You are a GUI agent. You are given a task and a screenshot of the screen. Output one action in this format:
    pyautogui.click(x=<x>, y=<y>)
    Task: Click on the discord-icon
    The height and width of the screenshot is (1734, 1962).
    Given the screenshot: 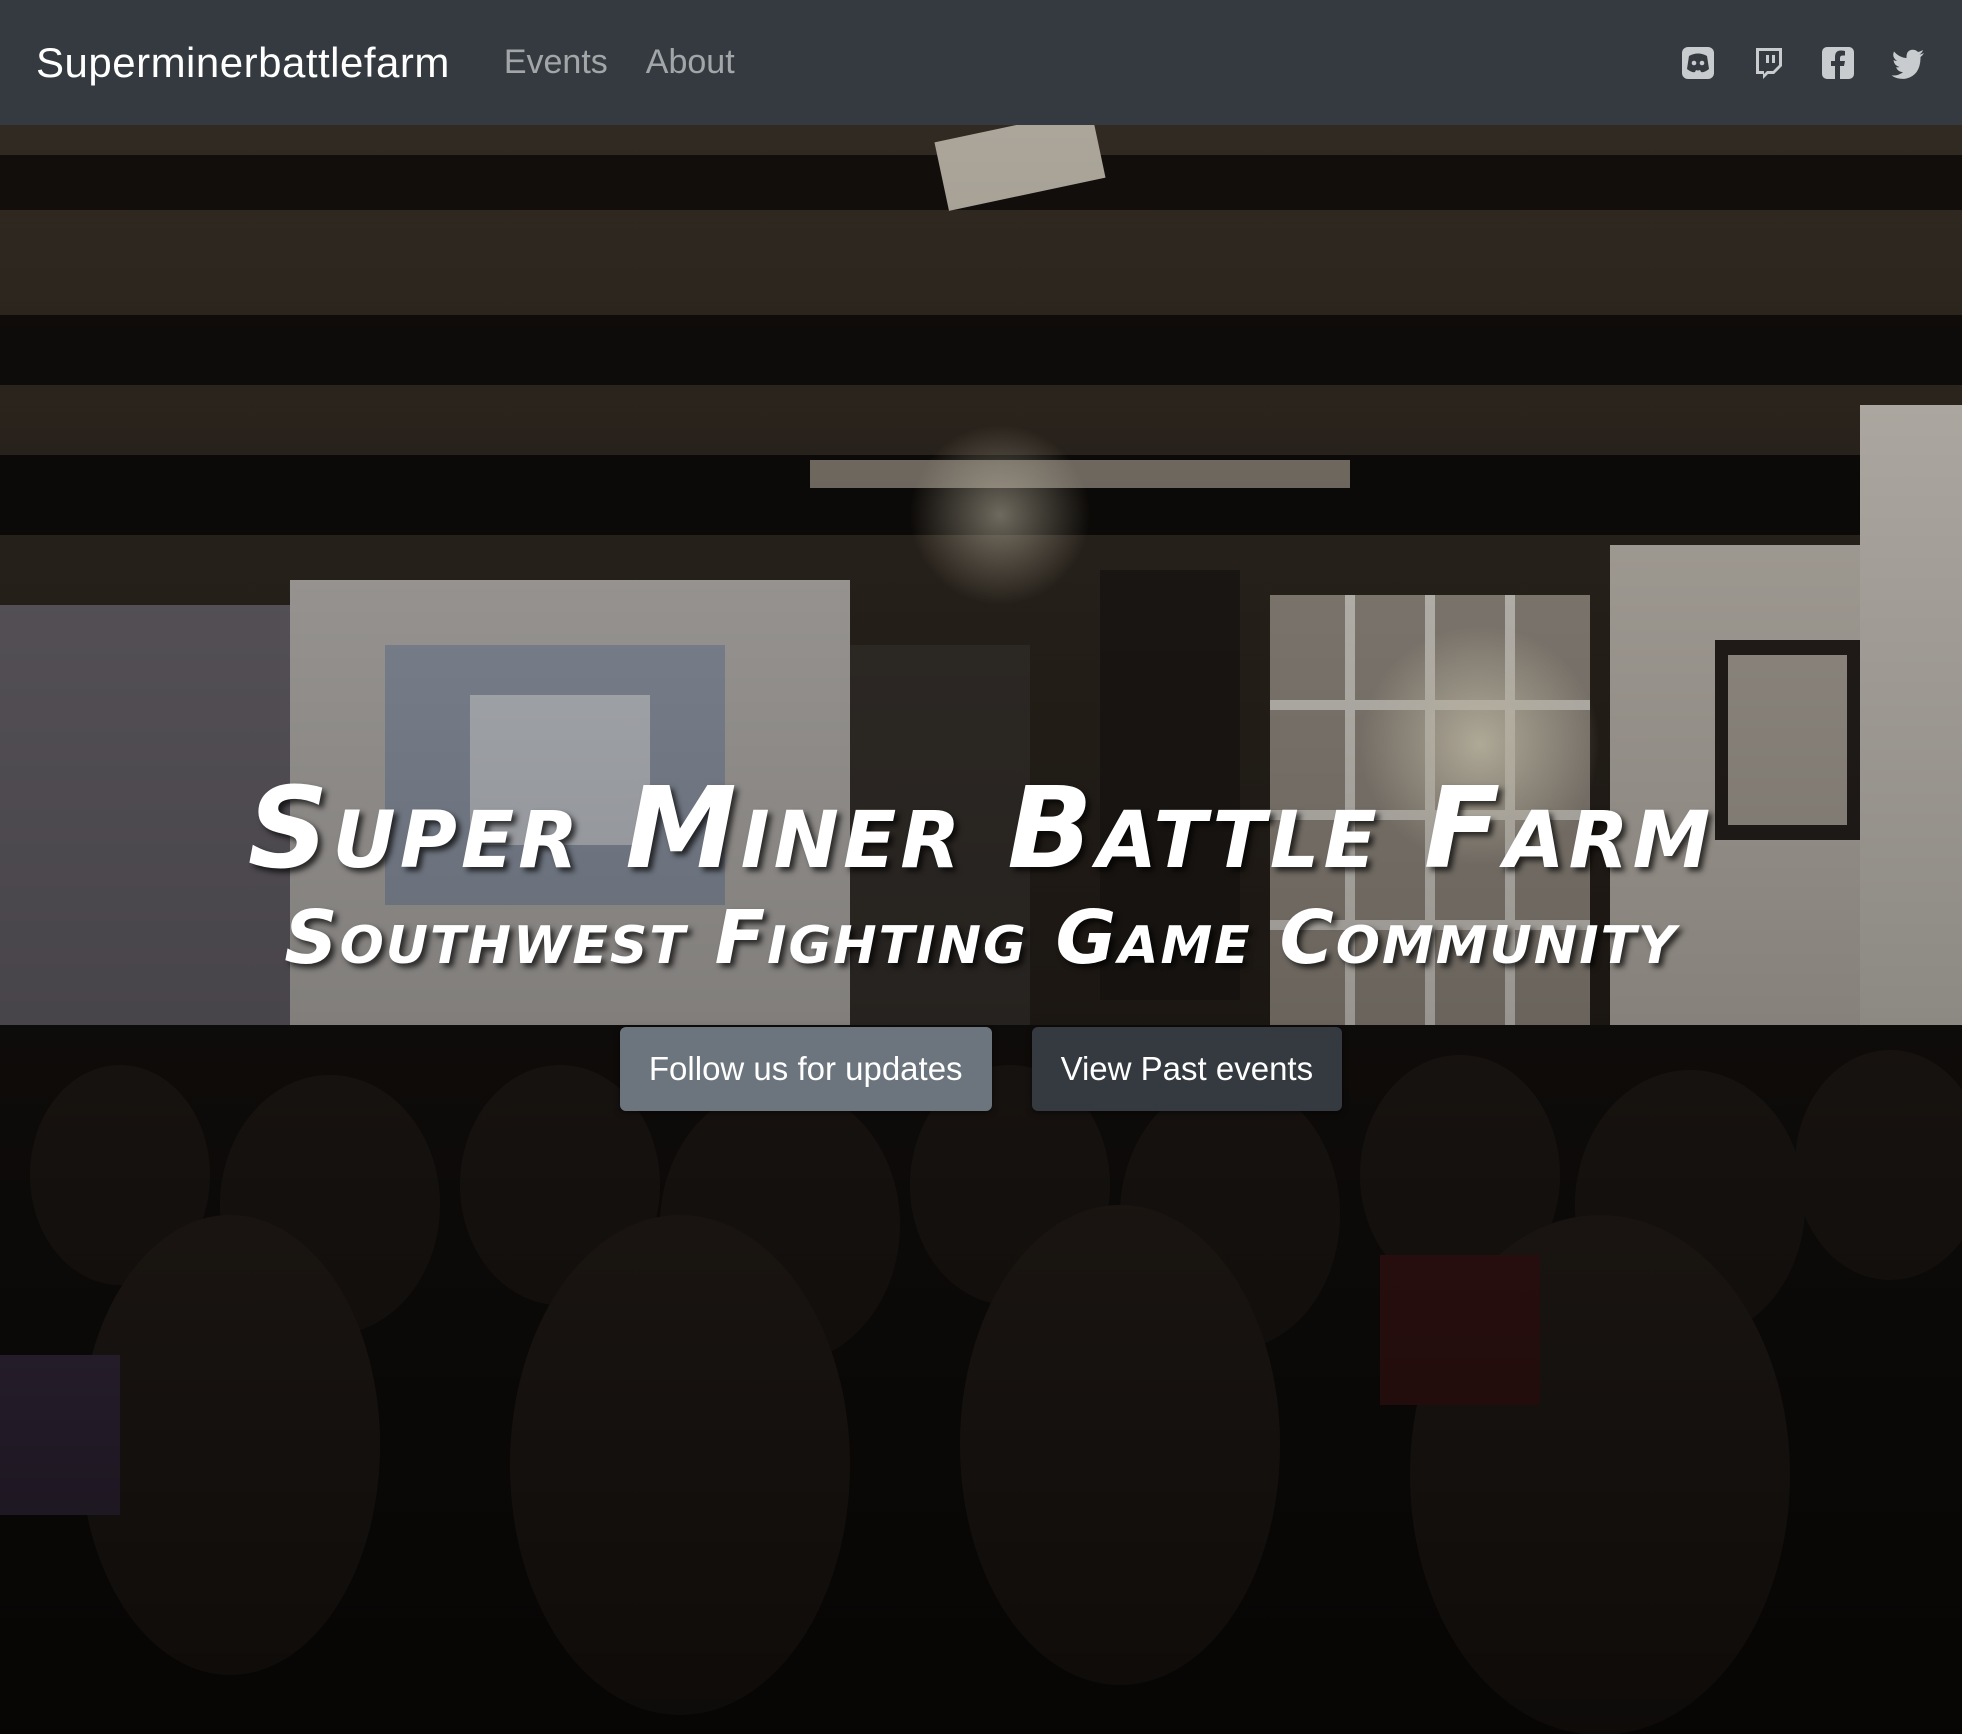 What is the action you would take?
    pyautogui.click(x=1698, y=63)
    